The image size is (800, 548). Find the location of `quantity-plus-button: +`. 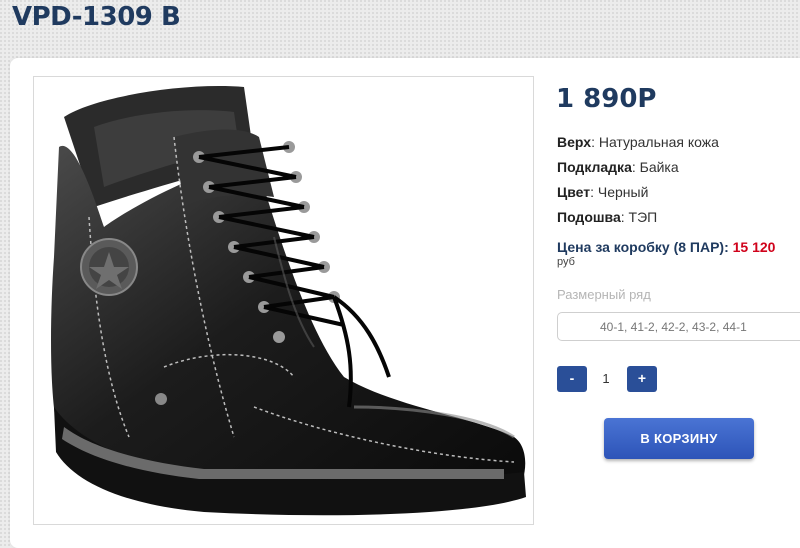

quantity-plus-button: + is located at coordinates (642, 379).